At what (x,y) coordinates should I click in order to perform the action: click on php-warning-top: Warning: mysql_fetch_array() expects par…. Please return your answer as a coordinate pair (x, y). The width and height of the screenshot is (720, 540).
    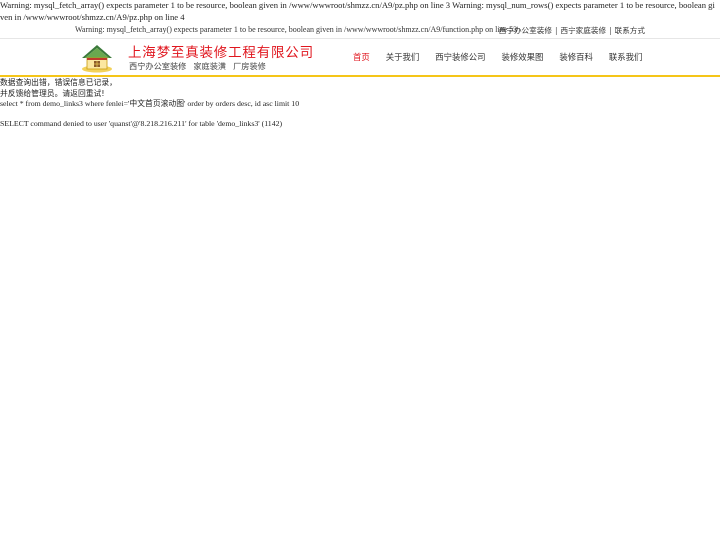
    Looking at the image, I should click on (357, 11).